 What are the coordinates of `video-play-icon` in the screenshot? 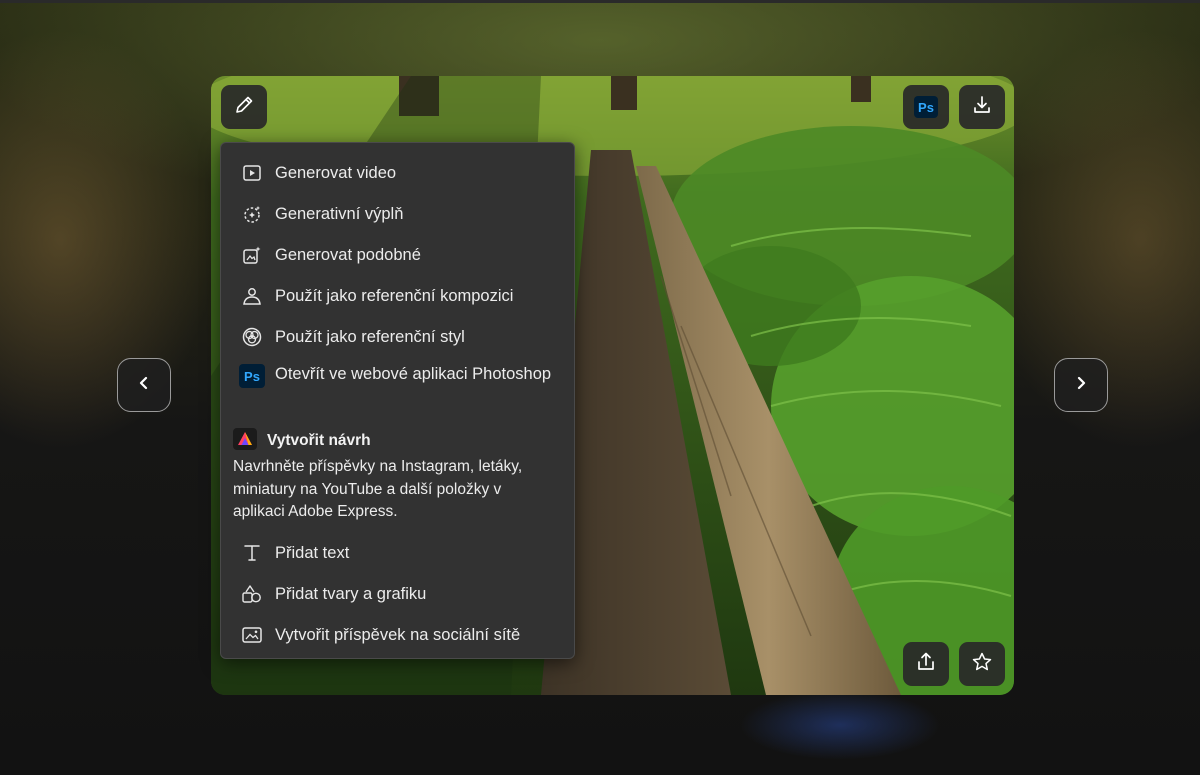 It's located at (252, 173).